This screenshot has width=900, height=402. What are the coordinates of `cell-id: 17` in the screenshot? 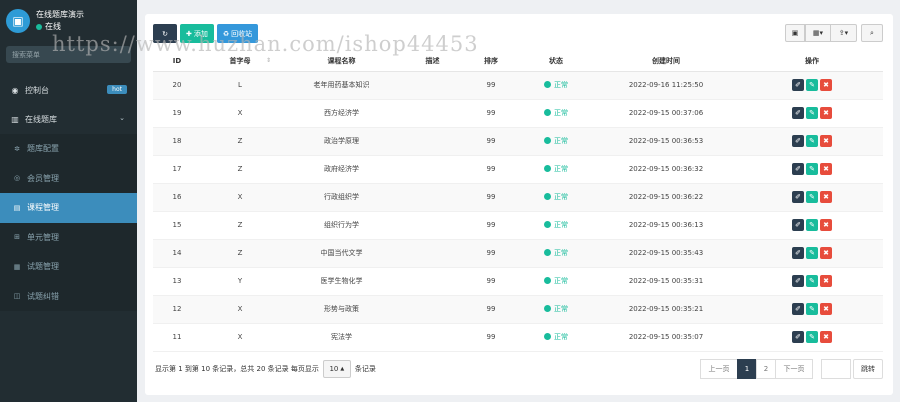 It's located at (177, 169).